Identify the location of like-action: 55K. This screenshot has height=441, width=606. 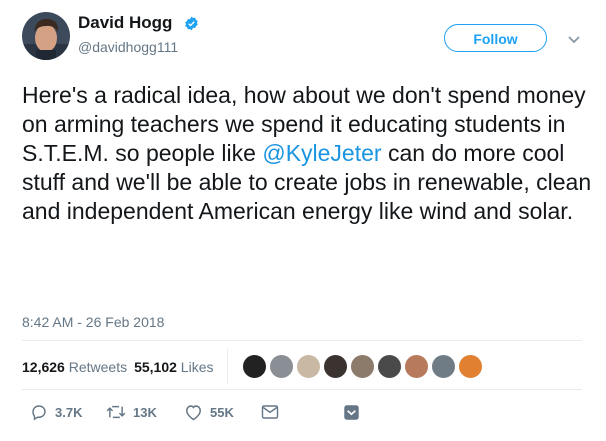
(209, 412).